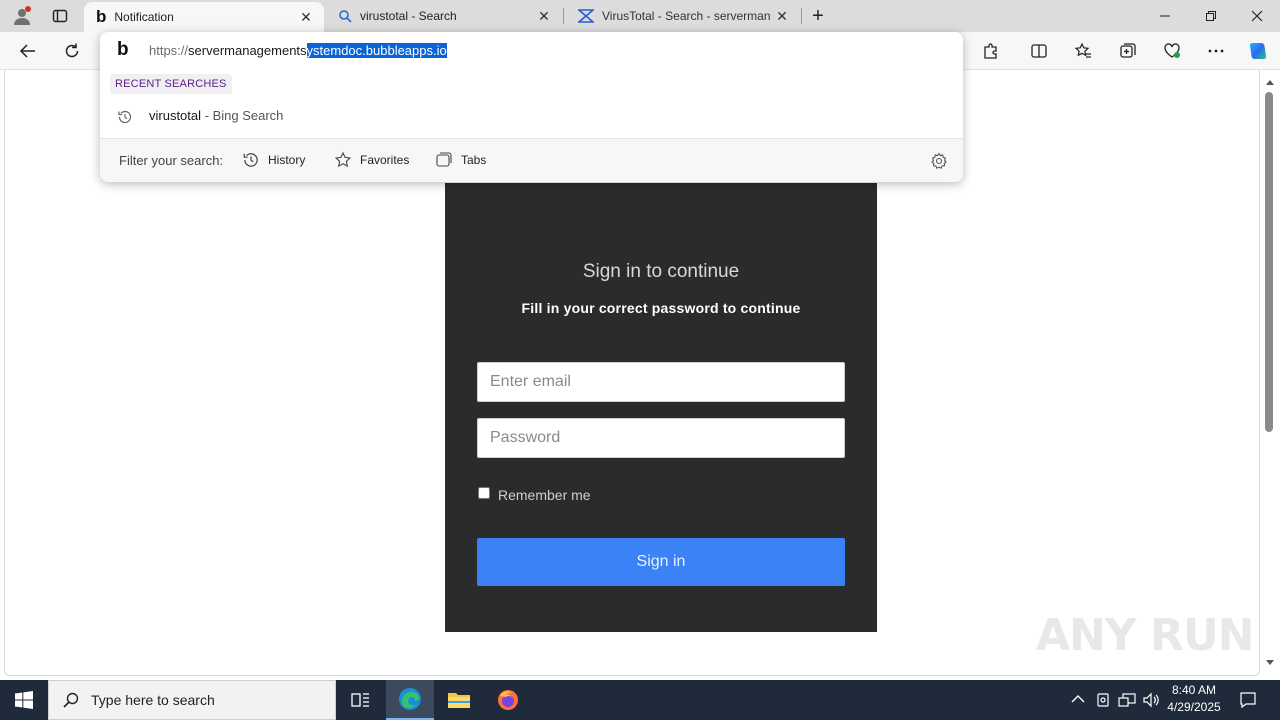  I want to click on scroll-thumb, so click(1269, 262).